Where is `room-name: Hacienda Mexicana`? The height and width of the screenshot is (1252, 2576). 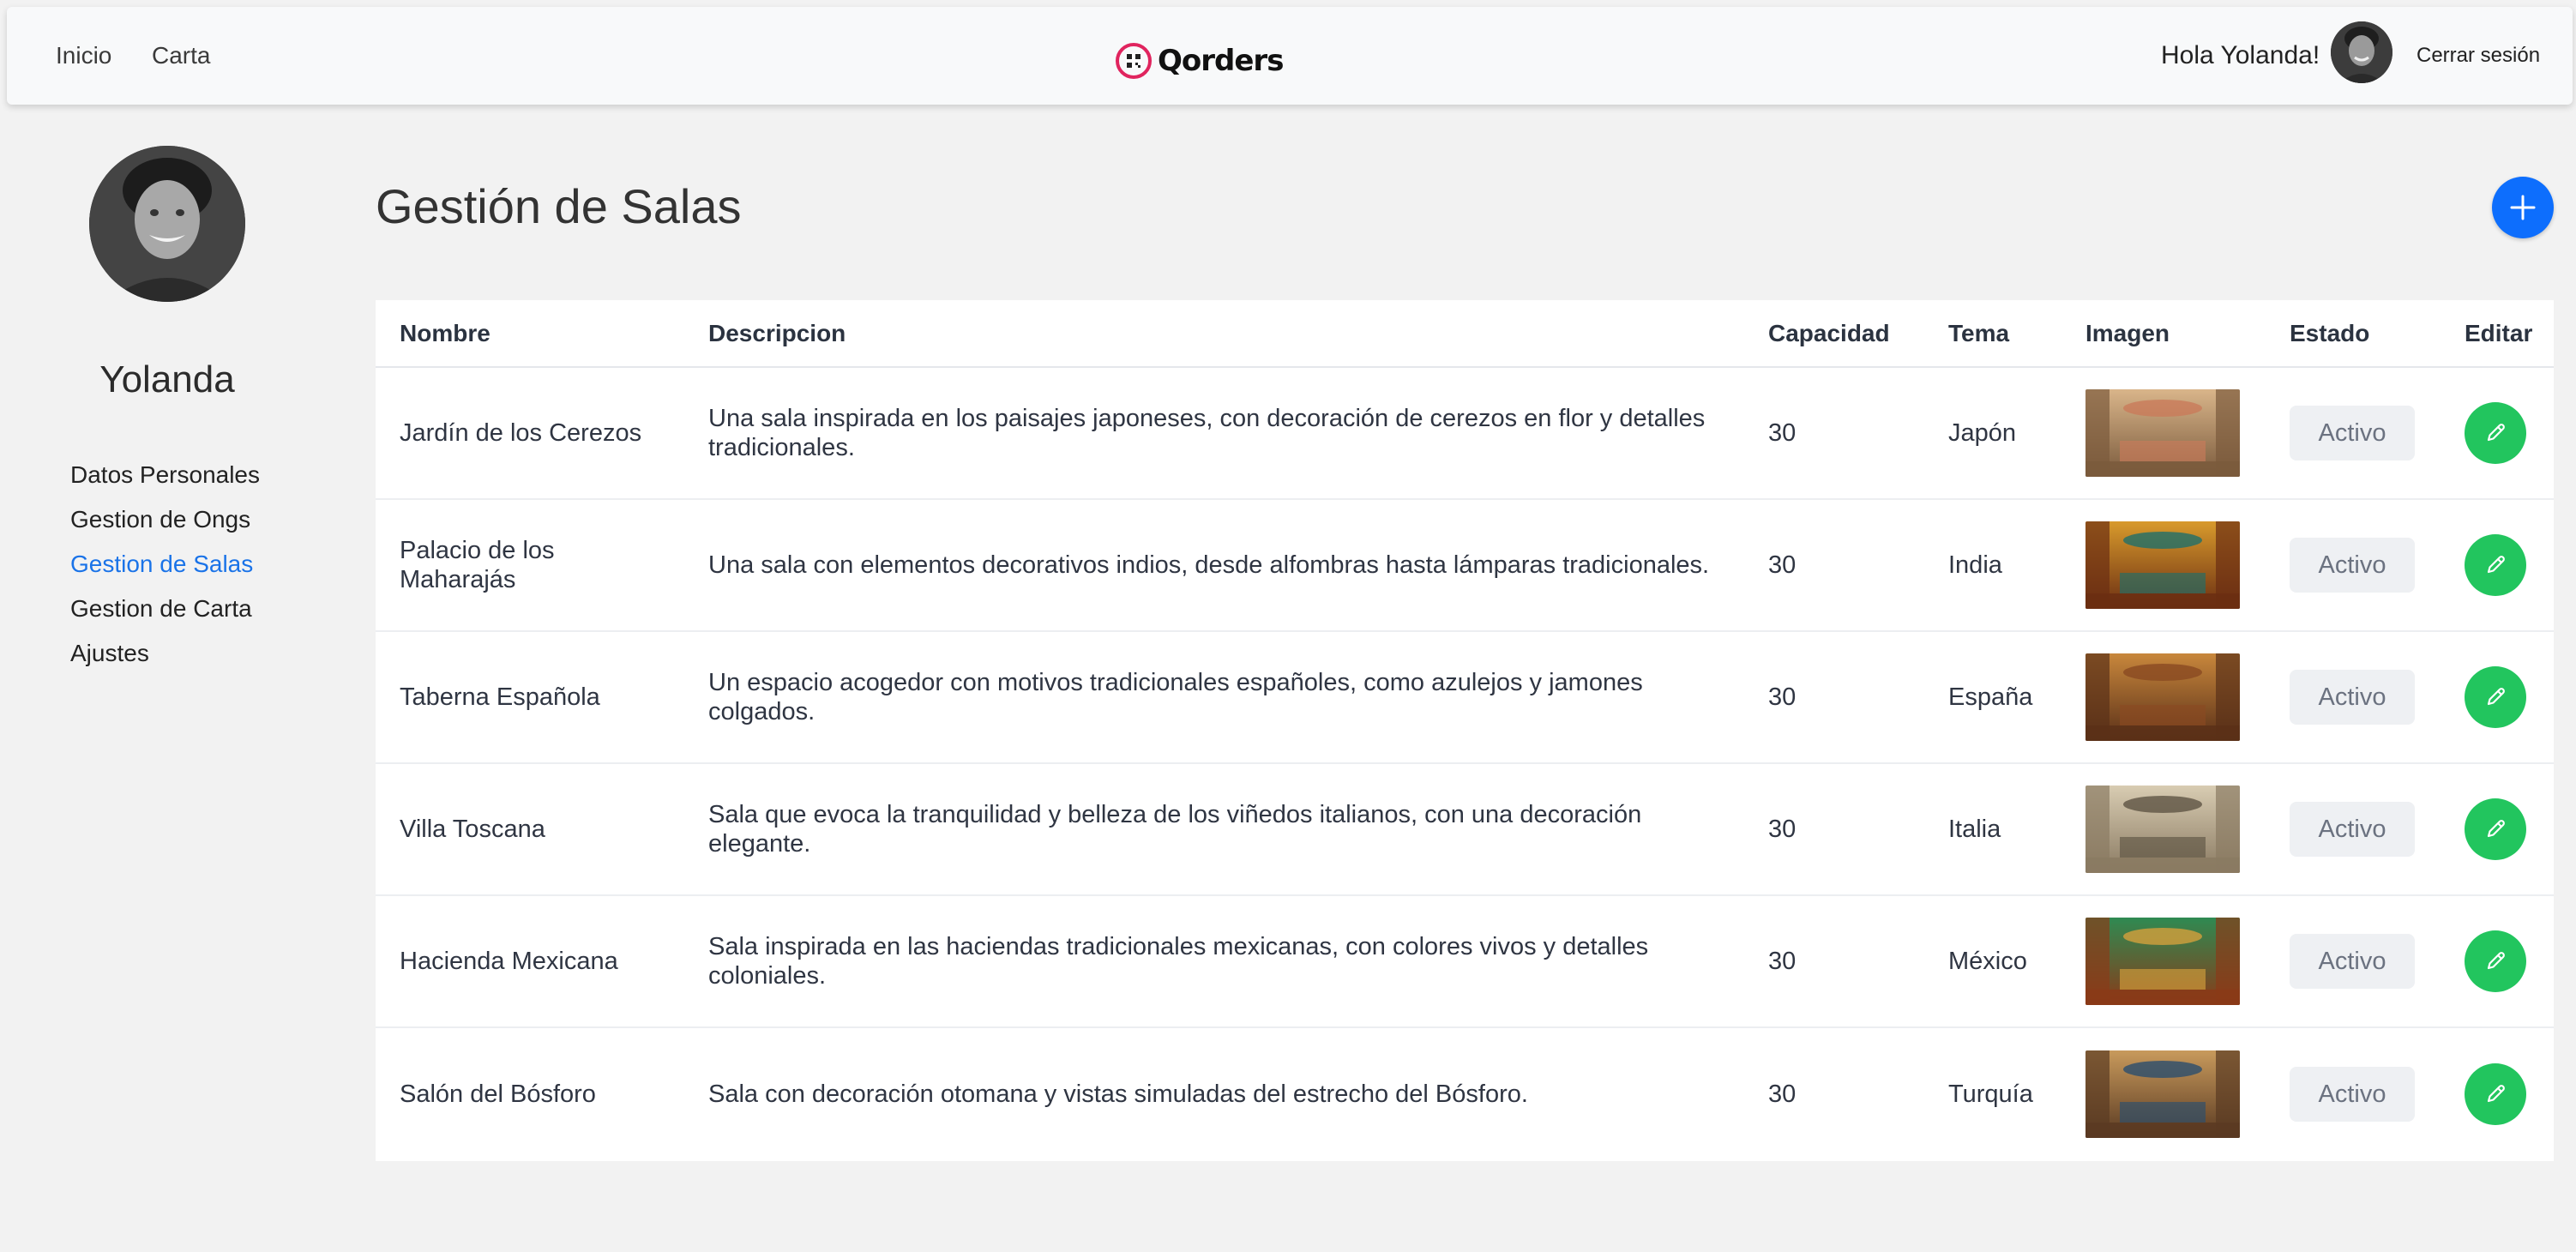 room-name: Hacienda Mexicana is located at coordinates (530, 961).